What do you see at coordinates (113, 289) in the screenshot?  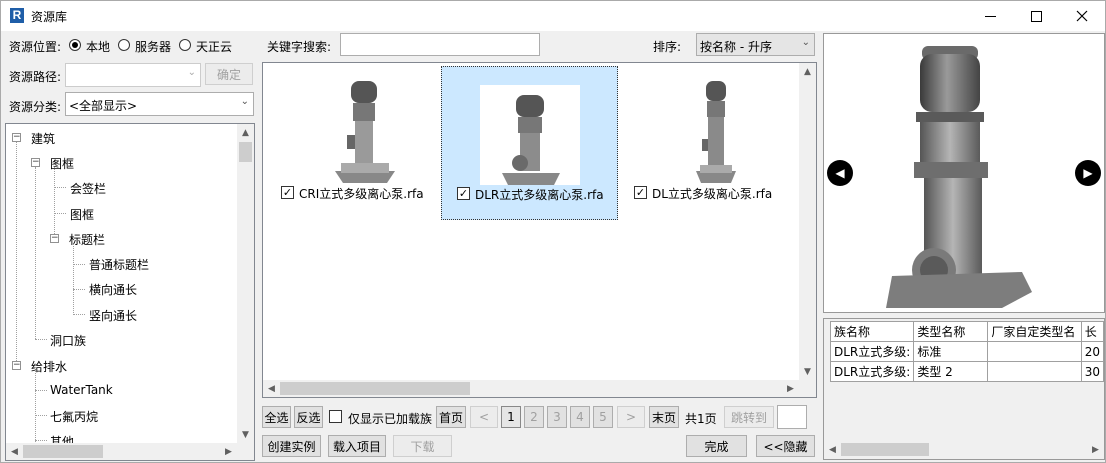 I see `tree-node-horizontal: 横向通长` at bounding box center [113, 289].